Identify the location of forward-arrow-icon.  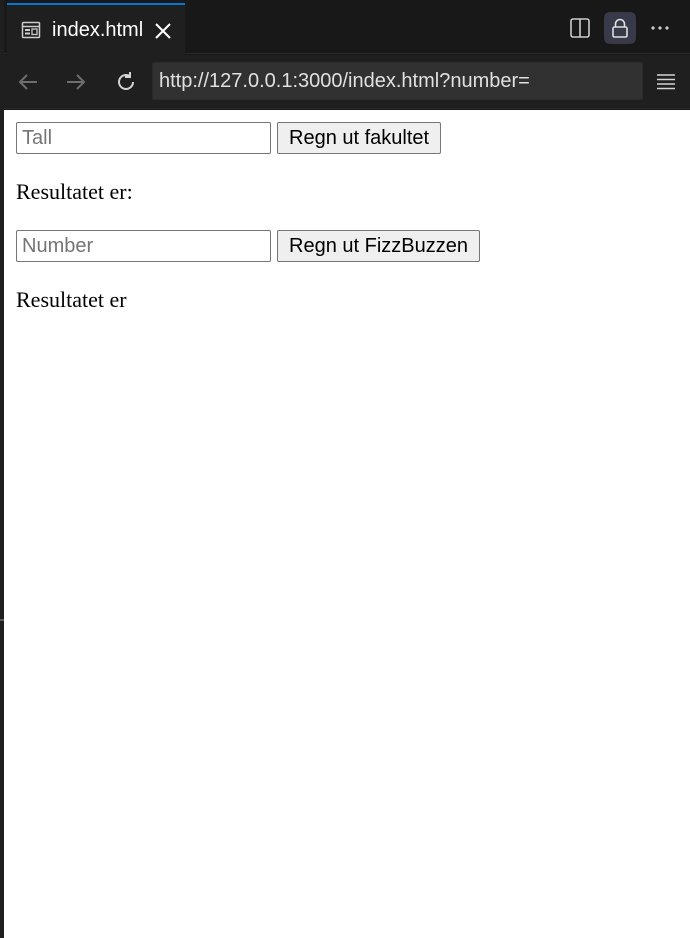
(76, 82).